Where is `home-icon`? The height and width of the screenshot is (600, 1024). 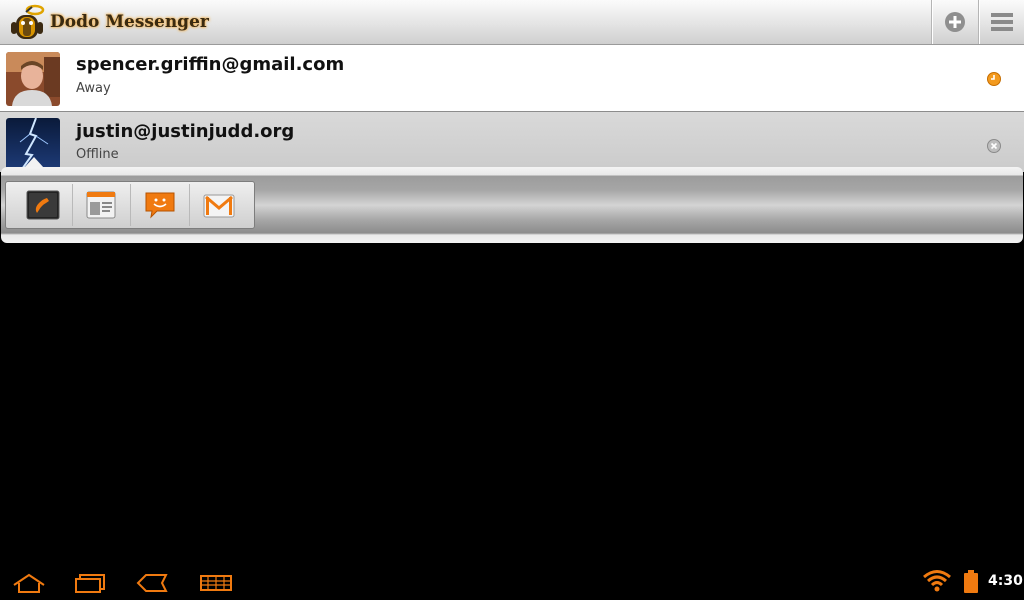 home-icon is located at coordinates (29, 583).